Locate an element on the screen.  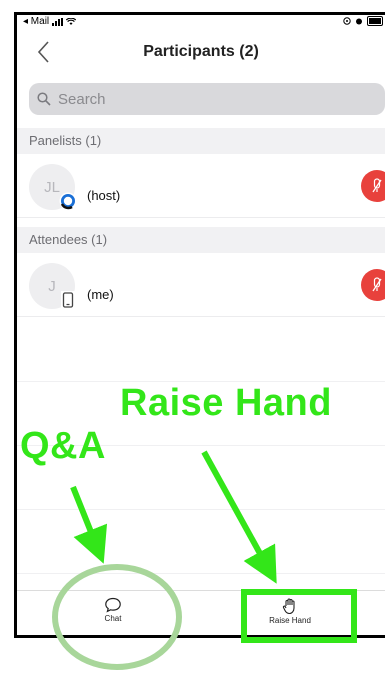
chat-bubble-icon is located at coordinates (113, 605).